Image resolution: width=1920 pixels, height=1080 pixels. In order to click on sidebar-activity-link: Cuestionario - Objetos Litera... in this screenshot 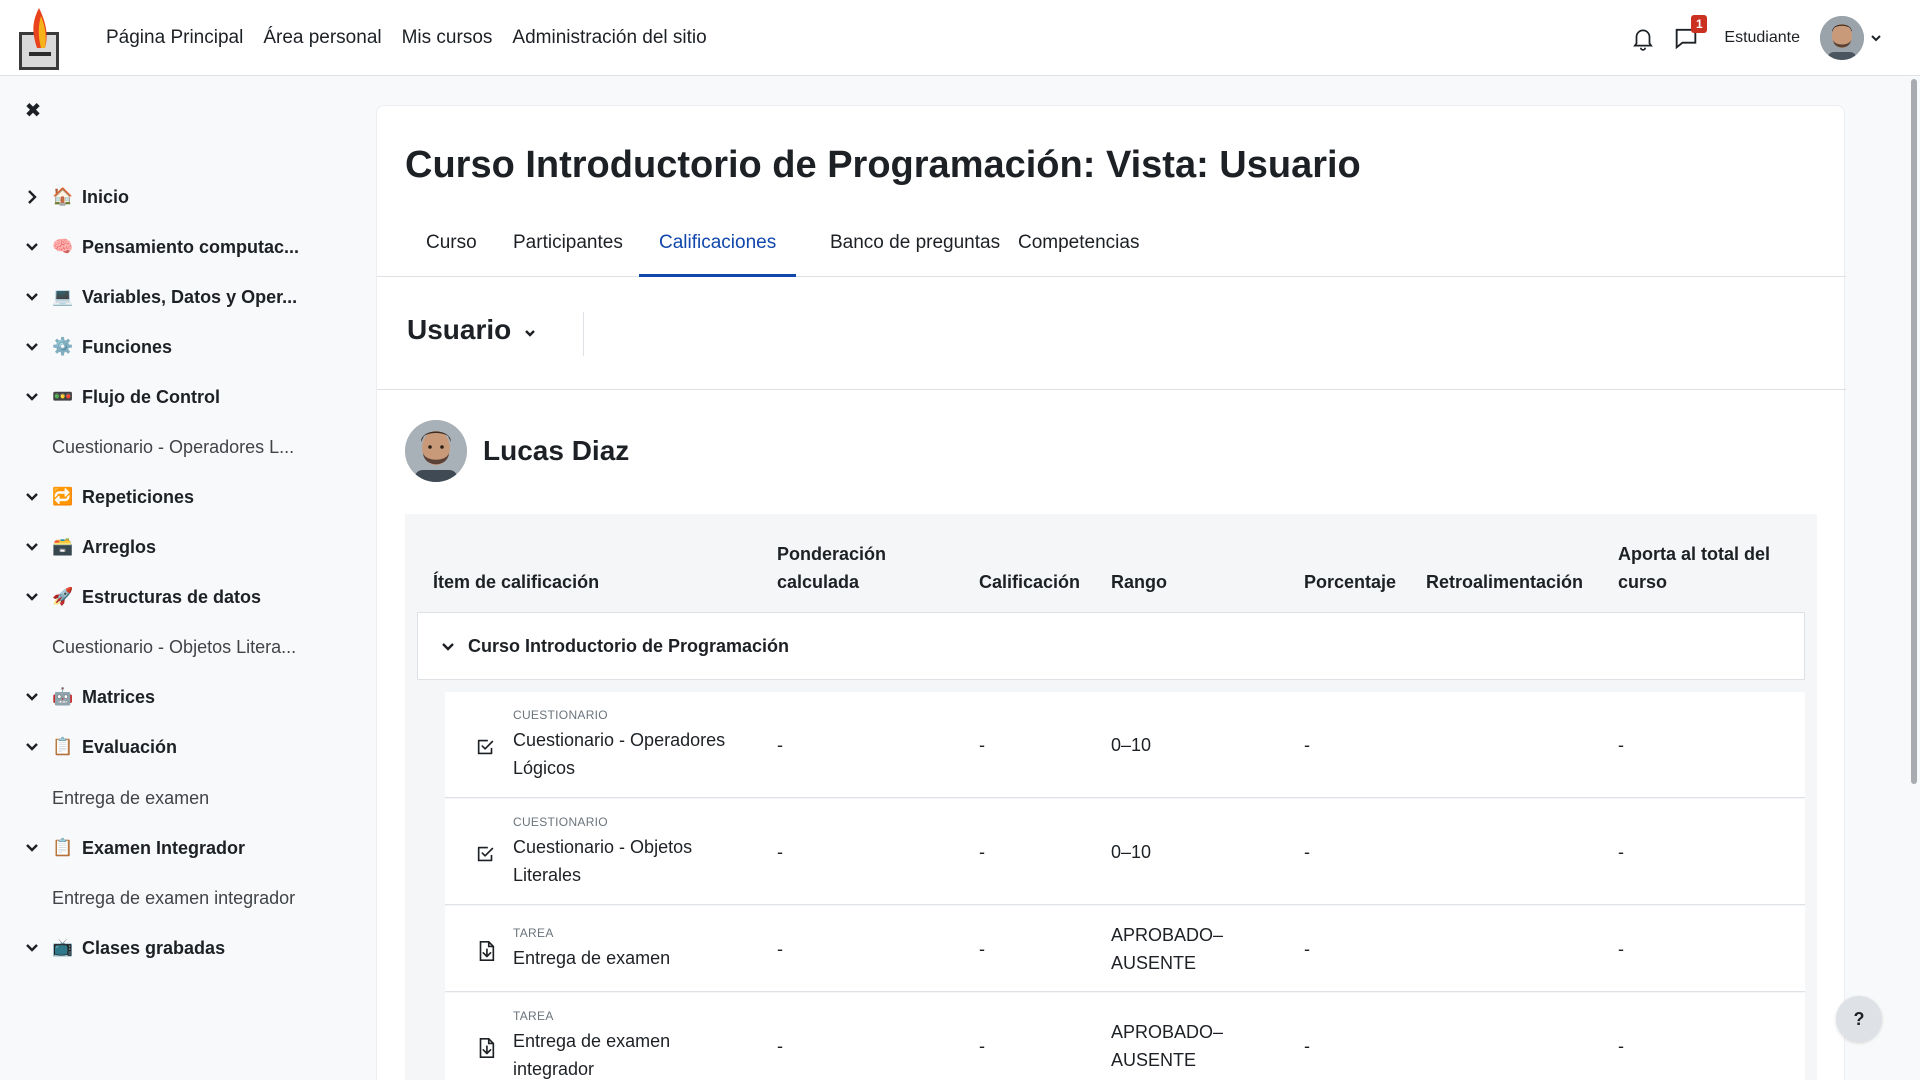, I will do `click(174, 647)`.